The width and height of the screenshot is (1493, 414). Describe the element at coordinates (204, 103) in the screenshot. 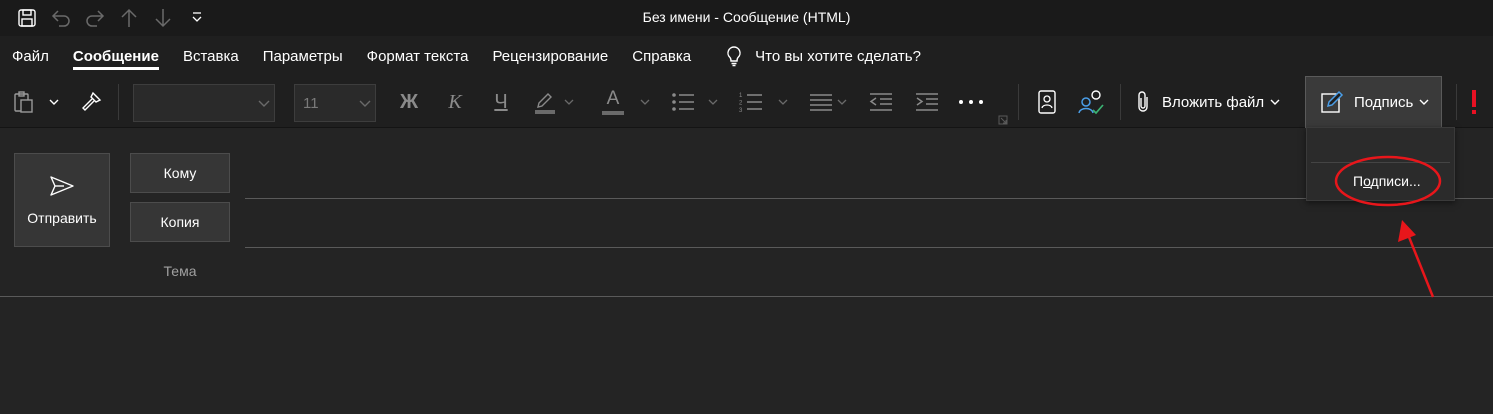

I see `font-name-combo` at that location.